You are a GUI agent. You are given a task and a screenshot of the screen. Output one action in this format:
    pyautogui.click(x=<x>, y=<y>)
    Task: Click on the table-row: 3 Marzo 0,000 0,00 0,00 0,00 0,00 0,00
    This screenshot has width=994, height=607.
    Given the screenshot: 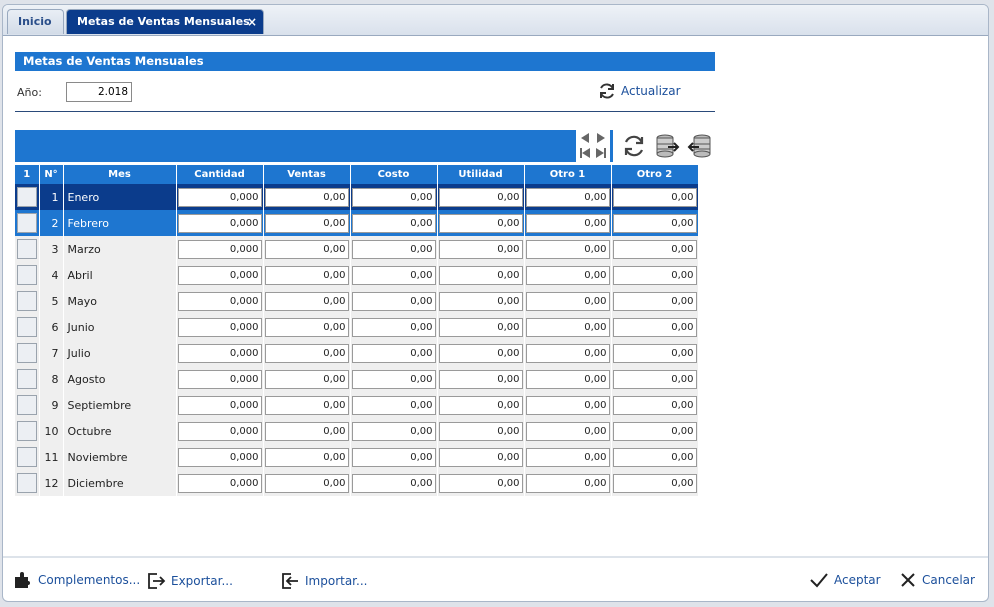 What is the action you would take?
    pyautogui.click(x=357, y=249)
    